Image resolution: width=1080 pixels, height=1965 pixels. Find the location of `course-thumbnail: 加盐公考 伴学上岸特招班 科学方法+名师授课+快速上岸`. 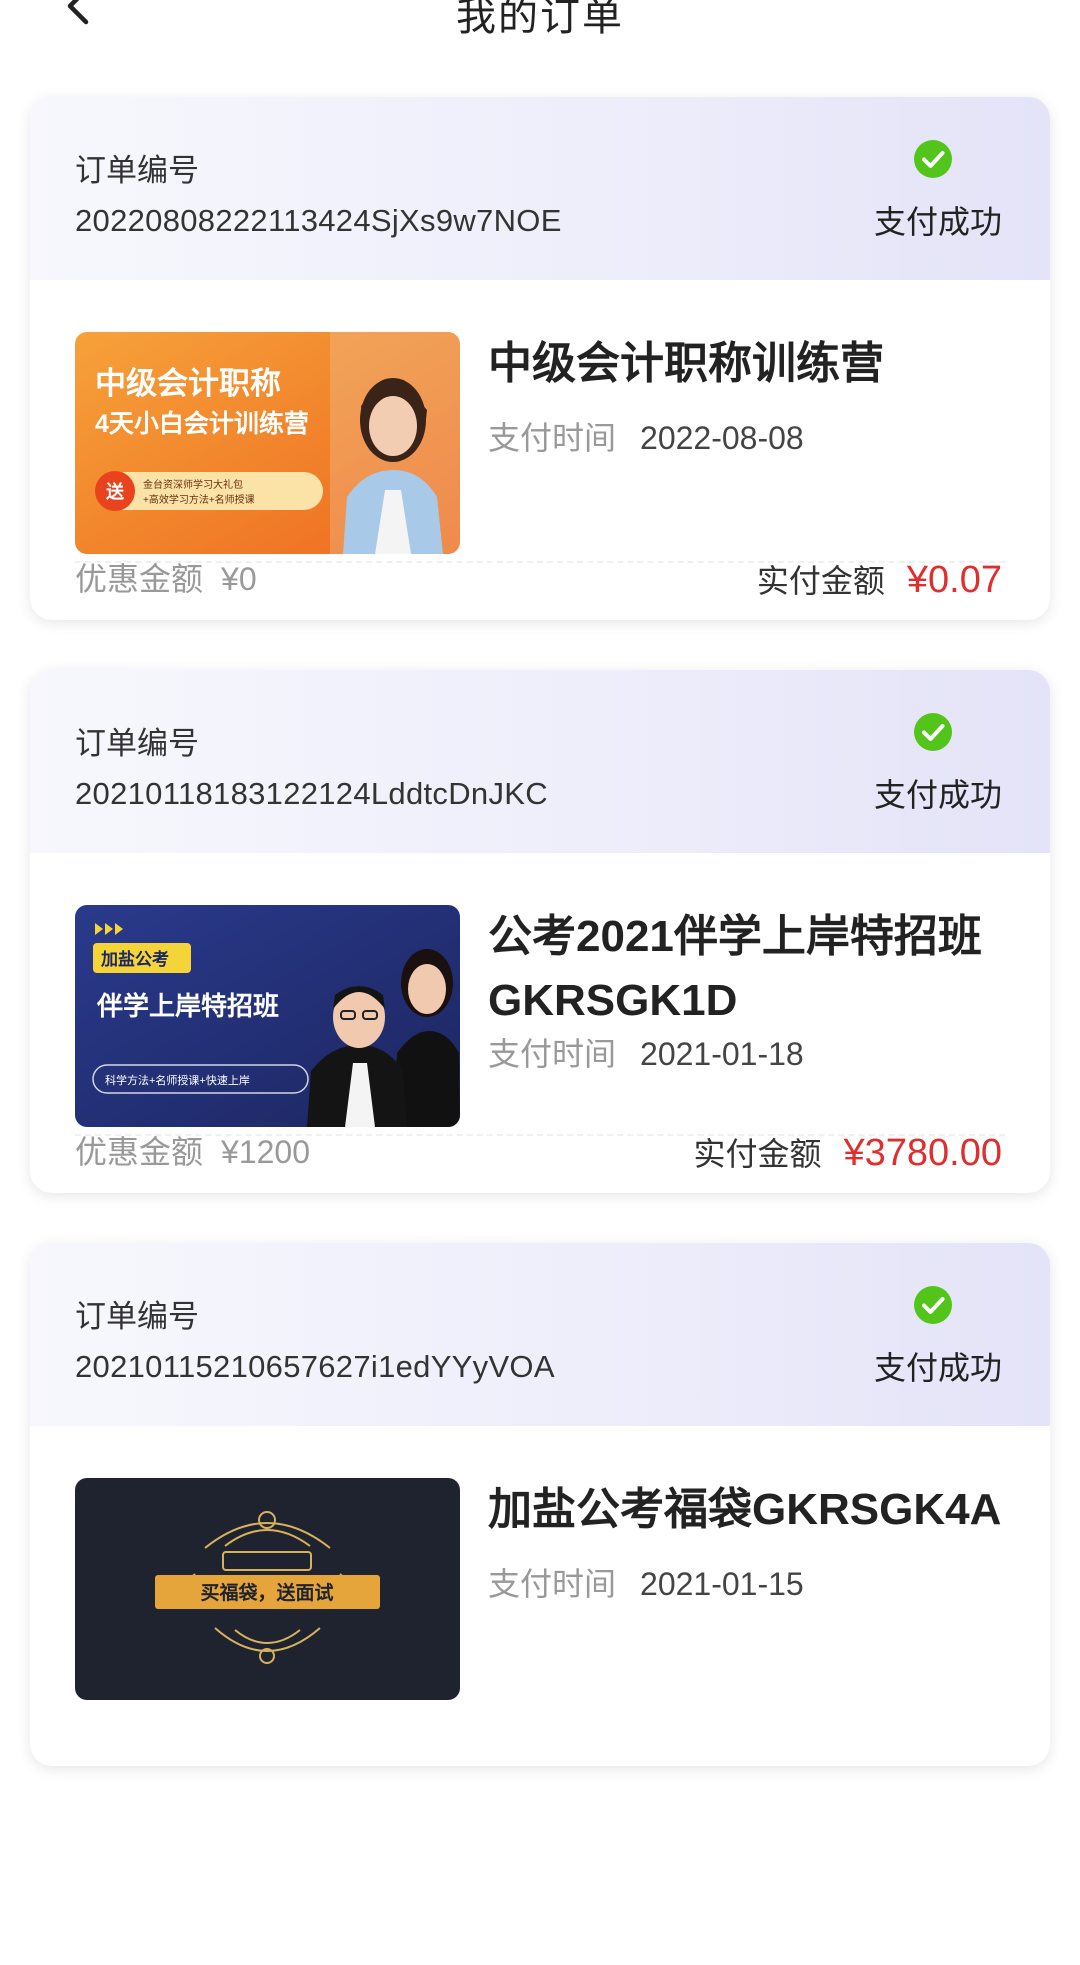

course-thumbnail: 加盐公考 伴学上岸特招班 科学方法+名师授课+快速上岸 is located at coordinates (267, 1016).